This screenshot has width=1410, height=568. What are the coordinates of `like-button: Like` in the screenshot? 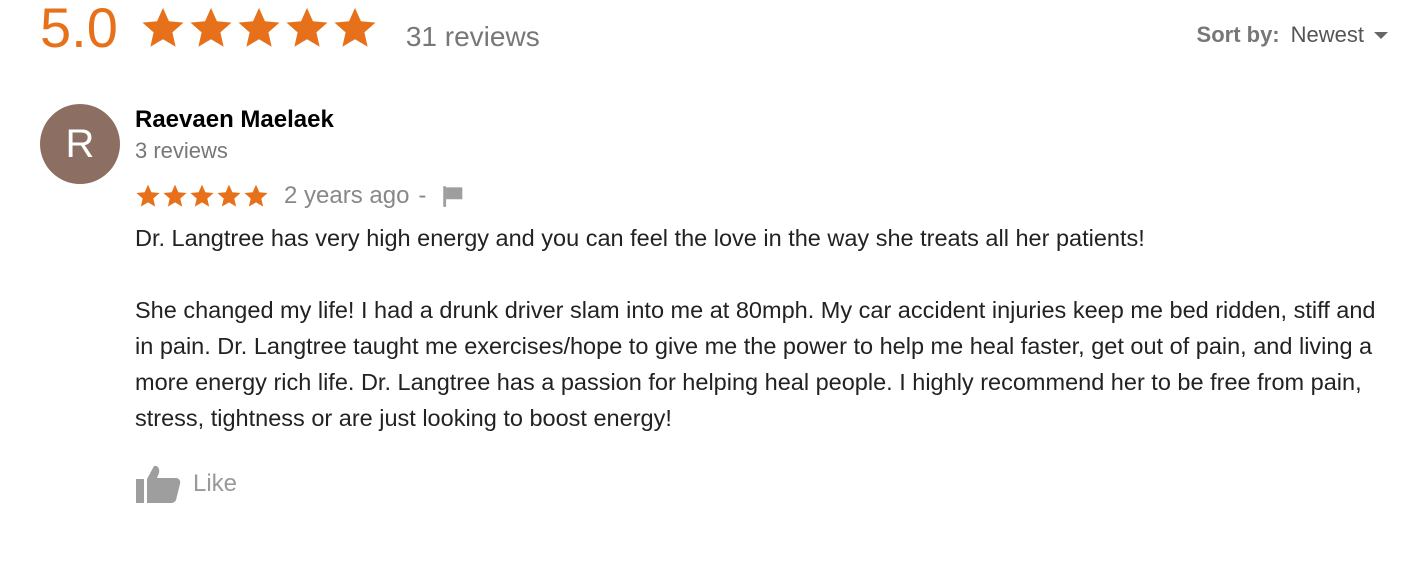 It's located at (760, 484).